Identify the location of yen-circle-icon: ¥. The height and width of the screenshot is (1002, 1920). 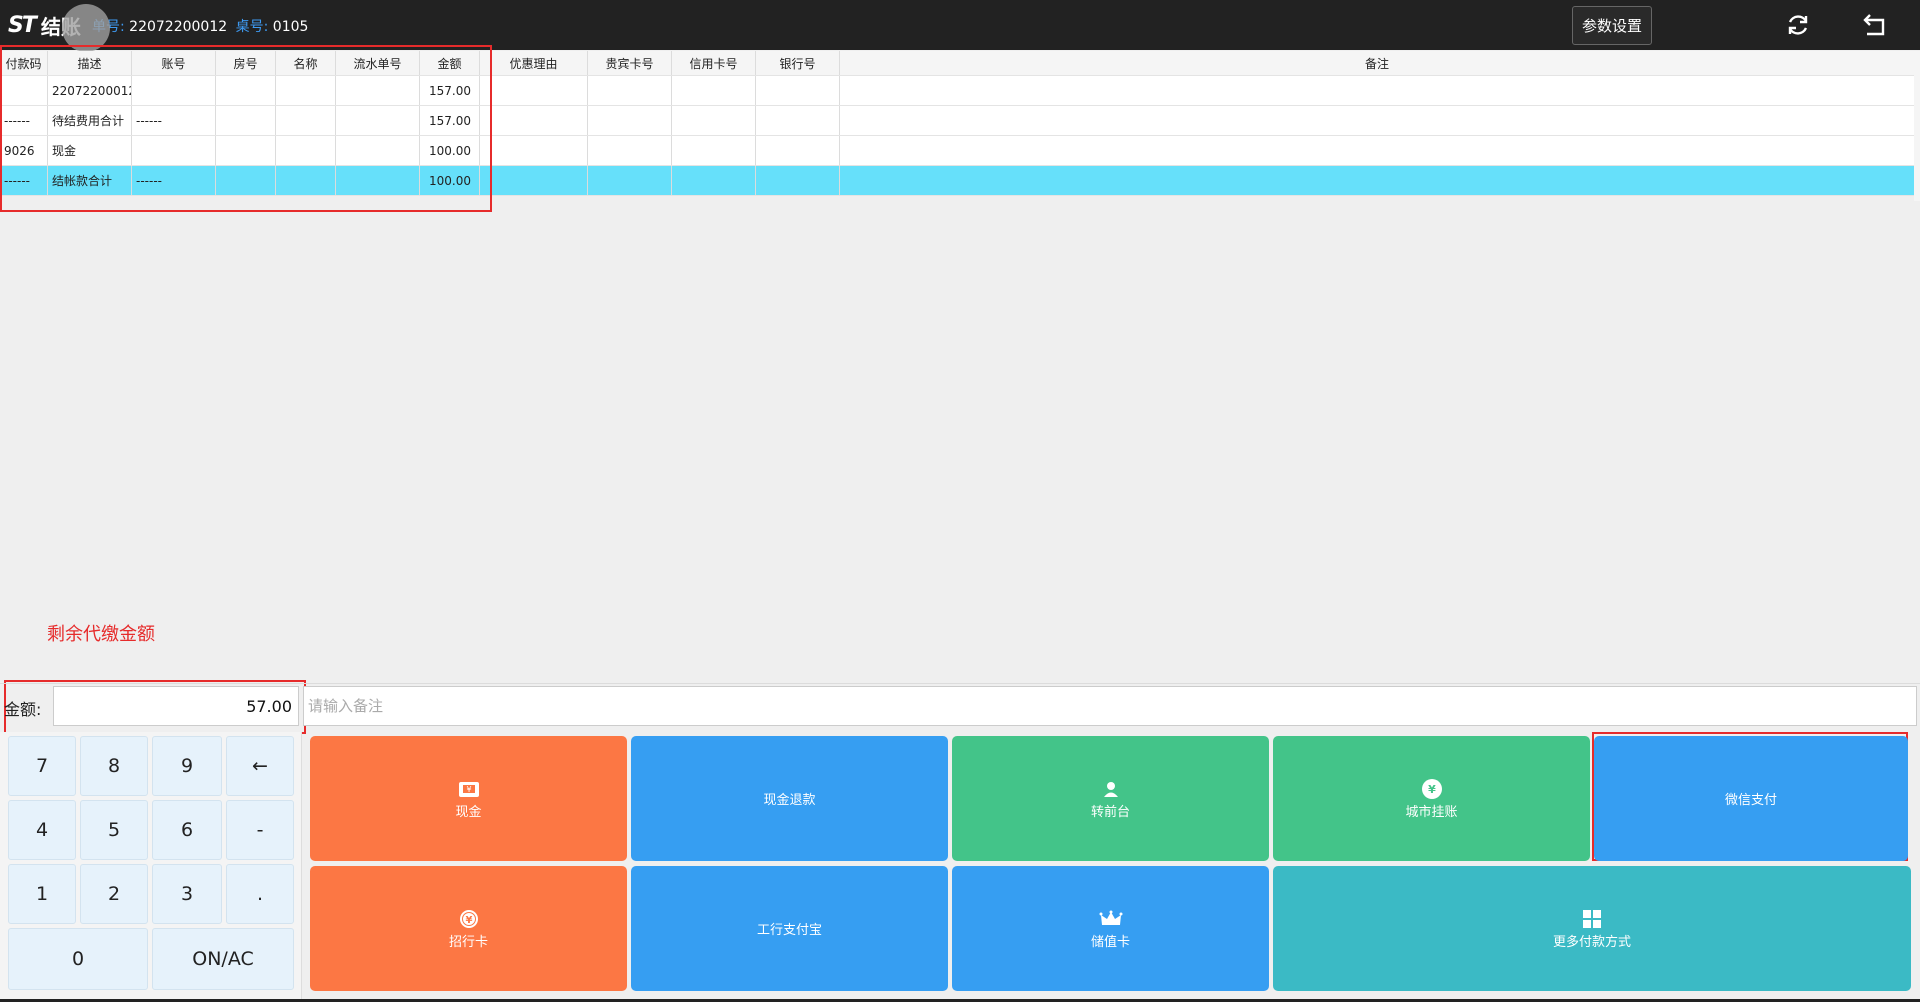
(469, 919).